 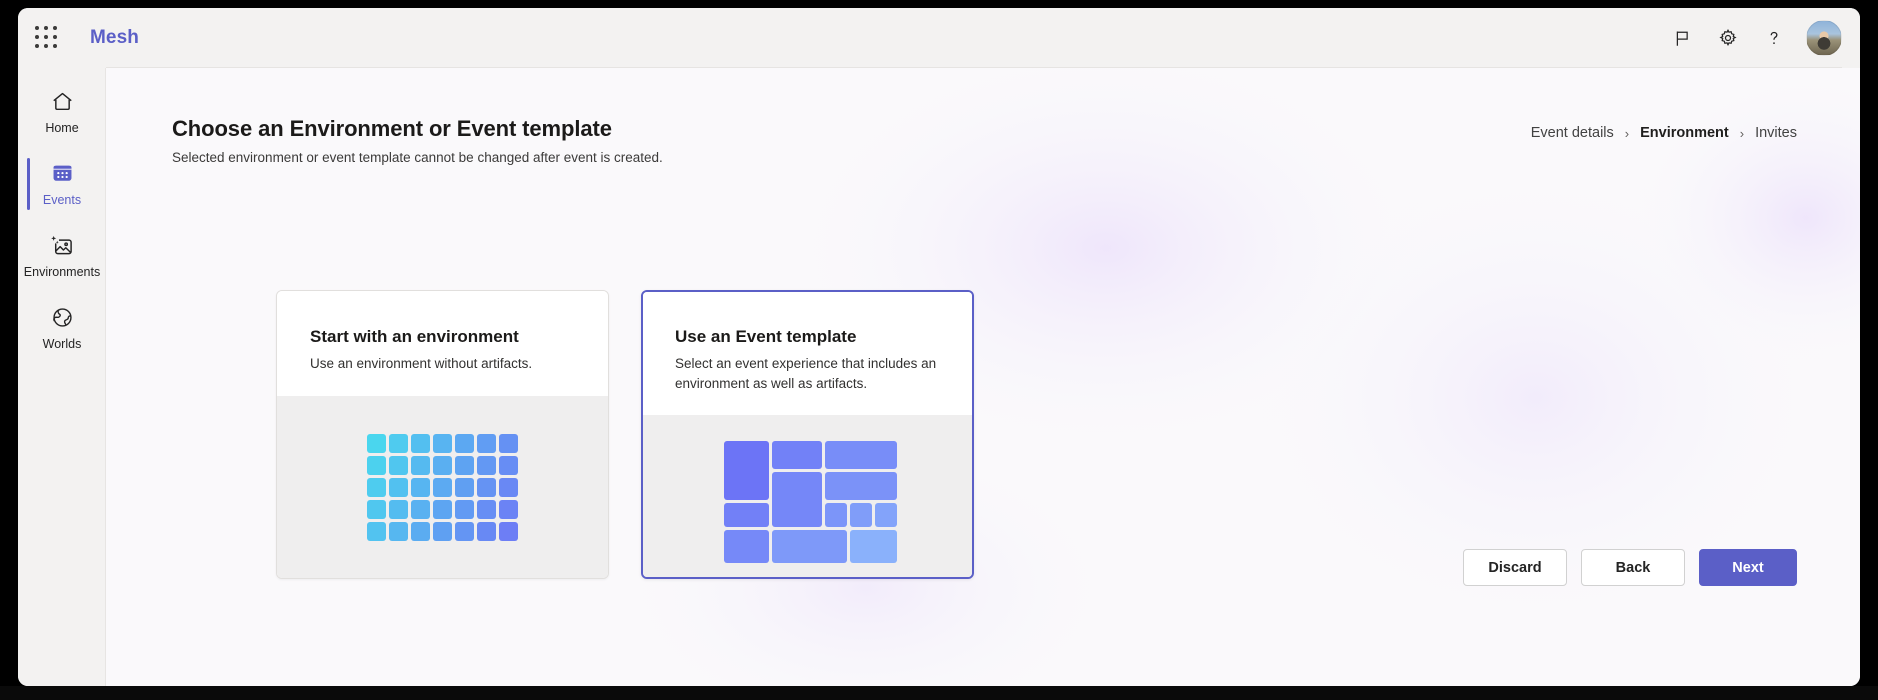 What do you see at coordinates (62, 102) in the screenshot?
I see `home-icon` at bounding box center [62, 102].